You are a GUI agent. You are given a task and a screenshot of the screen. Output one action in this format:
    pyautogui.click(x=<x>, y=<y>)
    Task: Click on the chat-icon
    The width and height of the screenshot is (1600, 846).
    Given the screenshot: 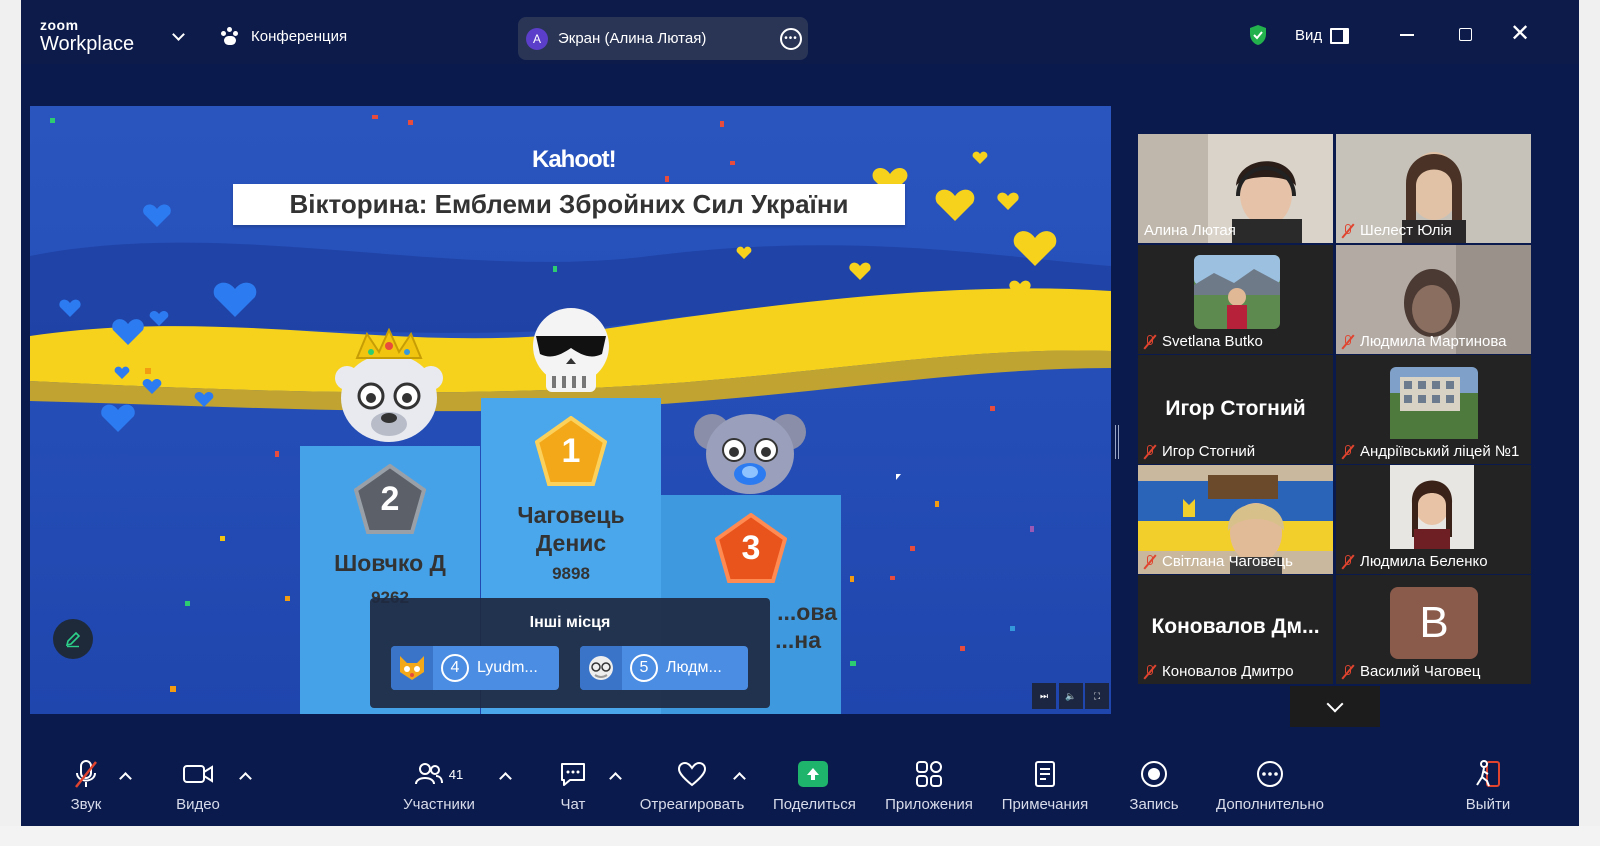 What is the action you would take?
    pyautogui.click(x=573, y=774)
    